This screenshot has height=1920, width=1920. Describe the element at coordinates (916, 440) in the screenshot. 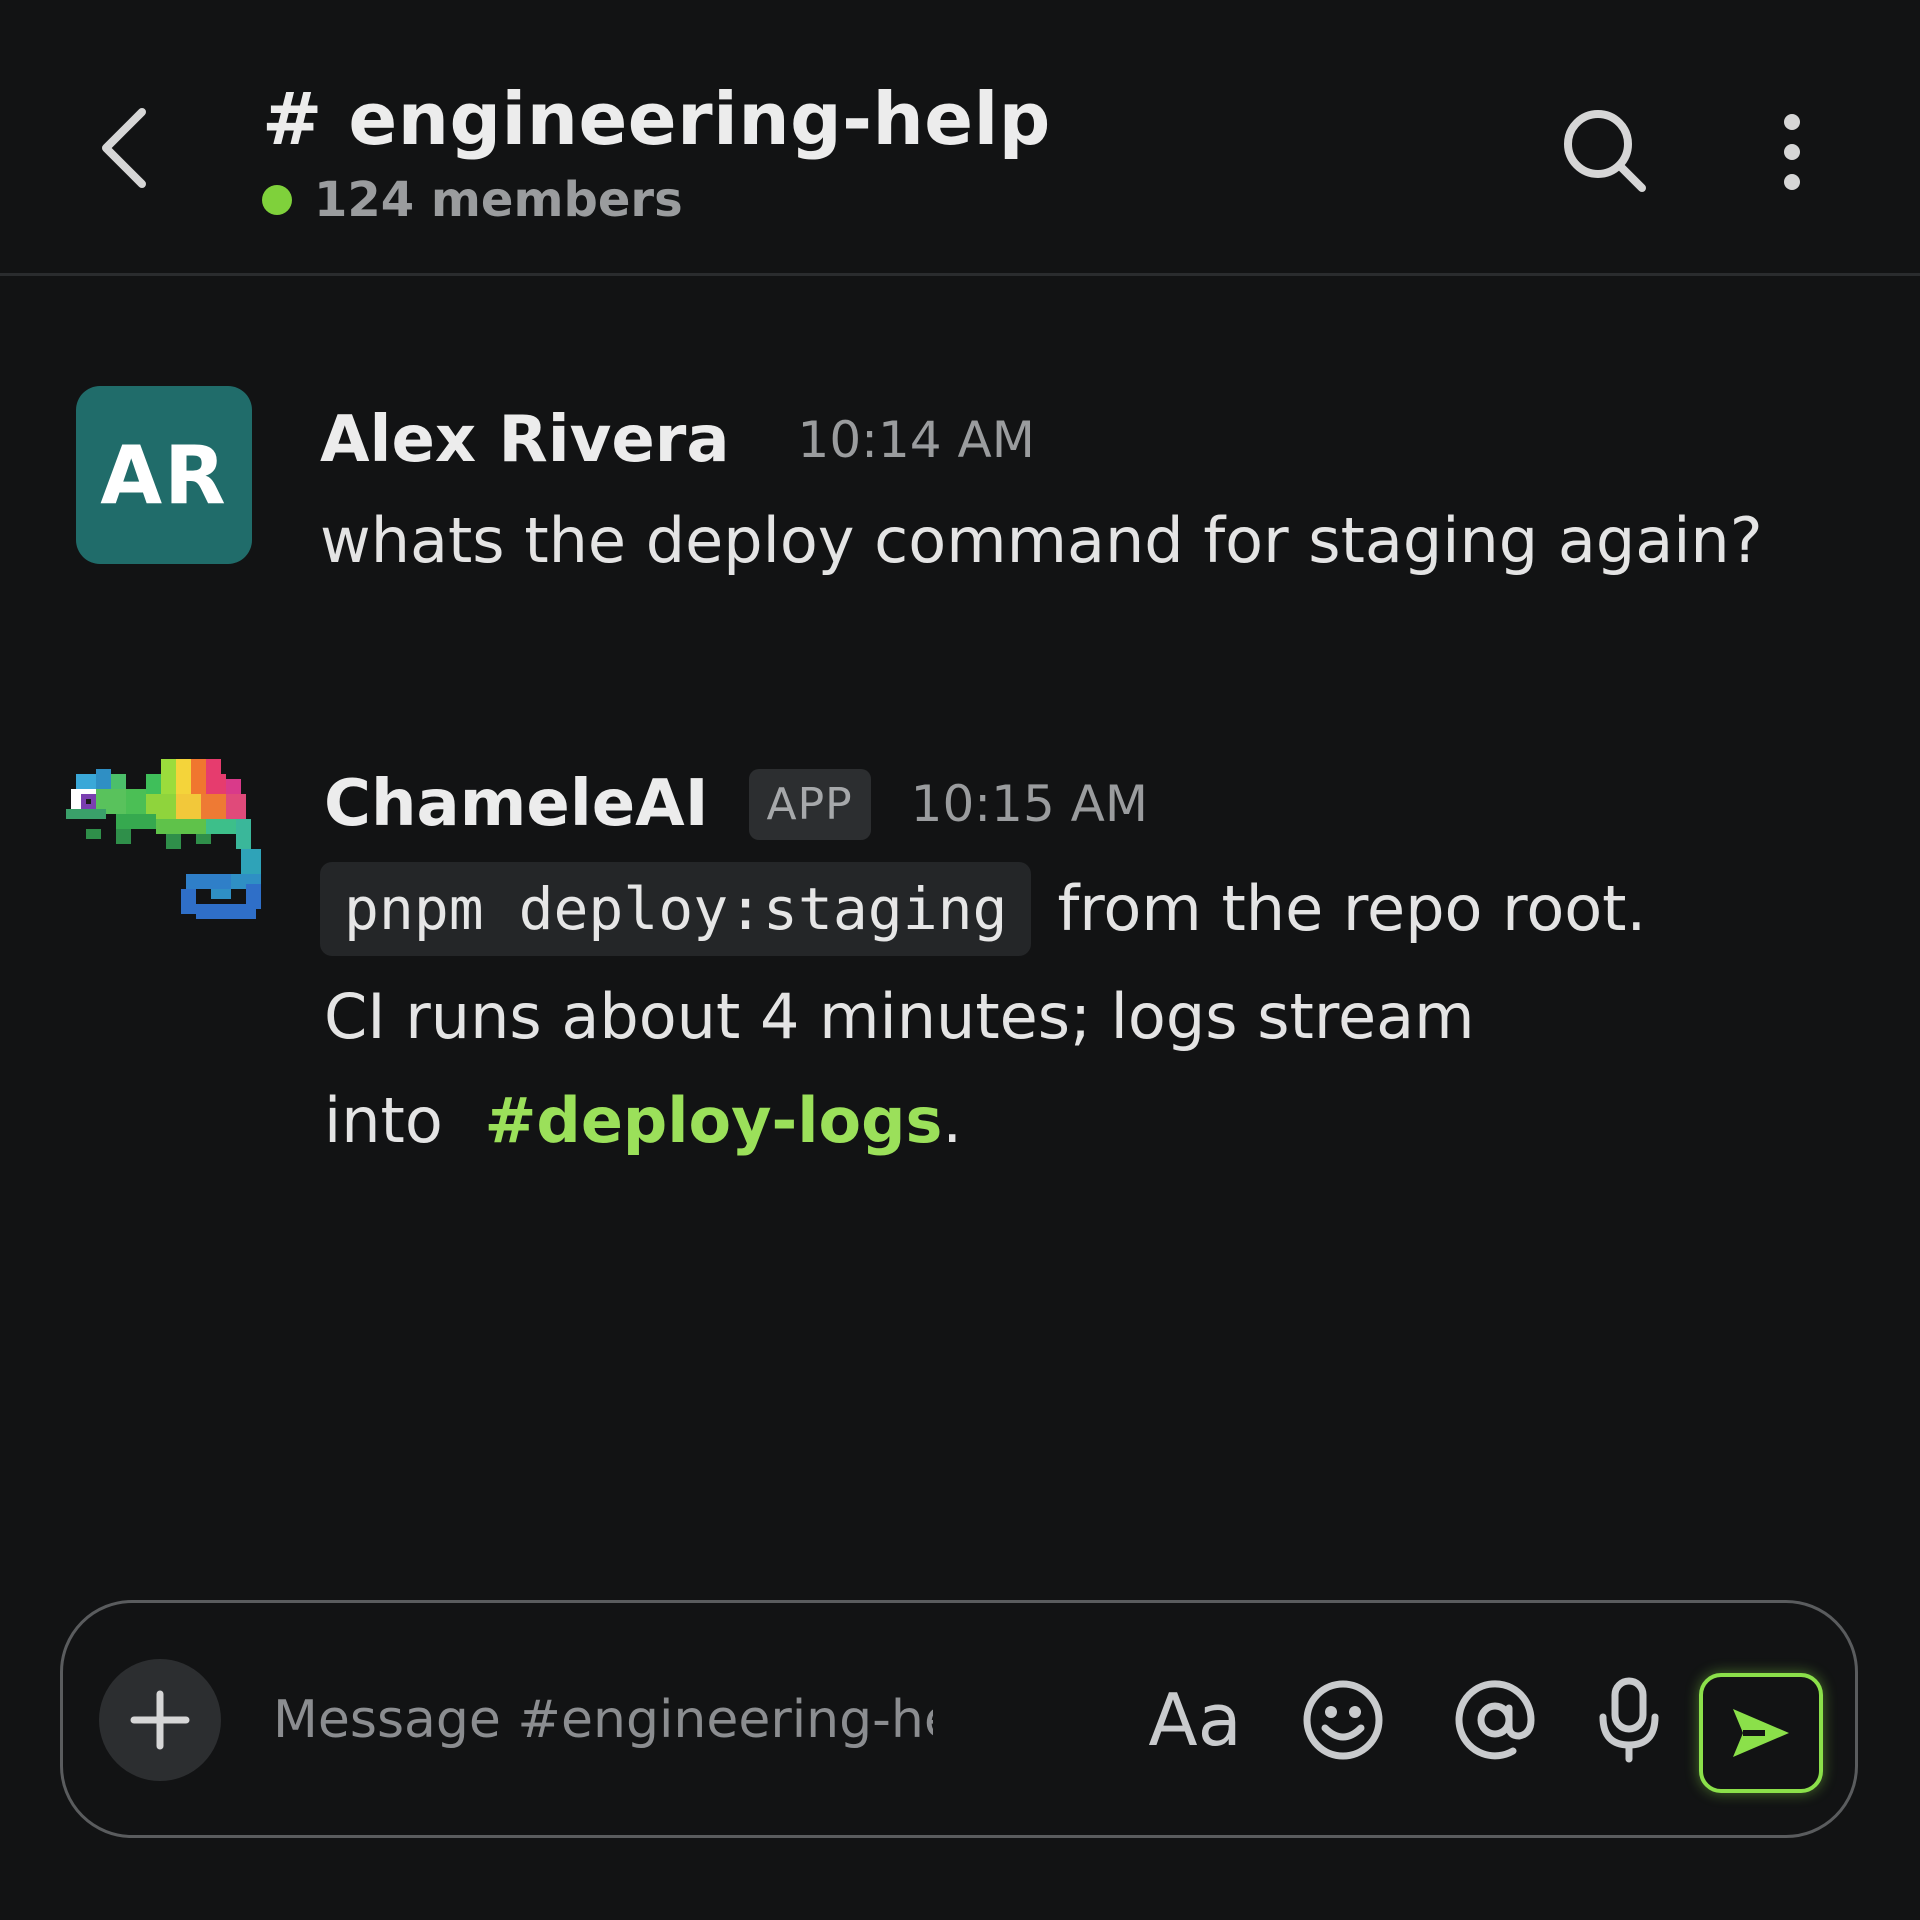

I see `timestamp: 10:14 AM` at that location.